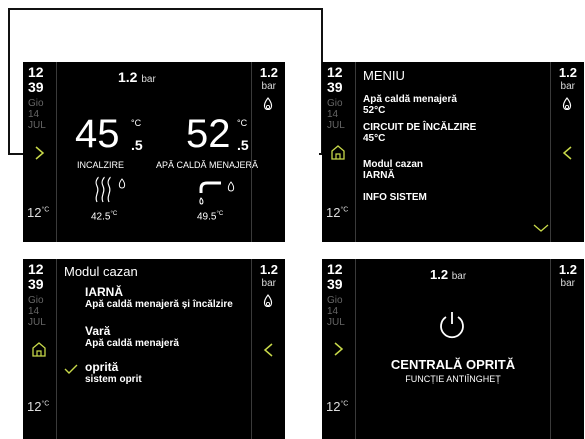 This screenshot has width=585, height=439. Describe the element at coordinates (110, 189) in the screenshot. I see `radiator-heat-icon` at that location.